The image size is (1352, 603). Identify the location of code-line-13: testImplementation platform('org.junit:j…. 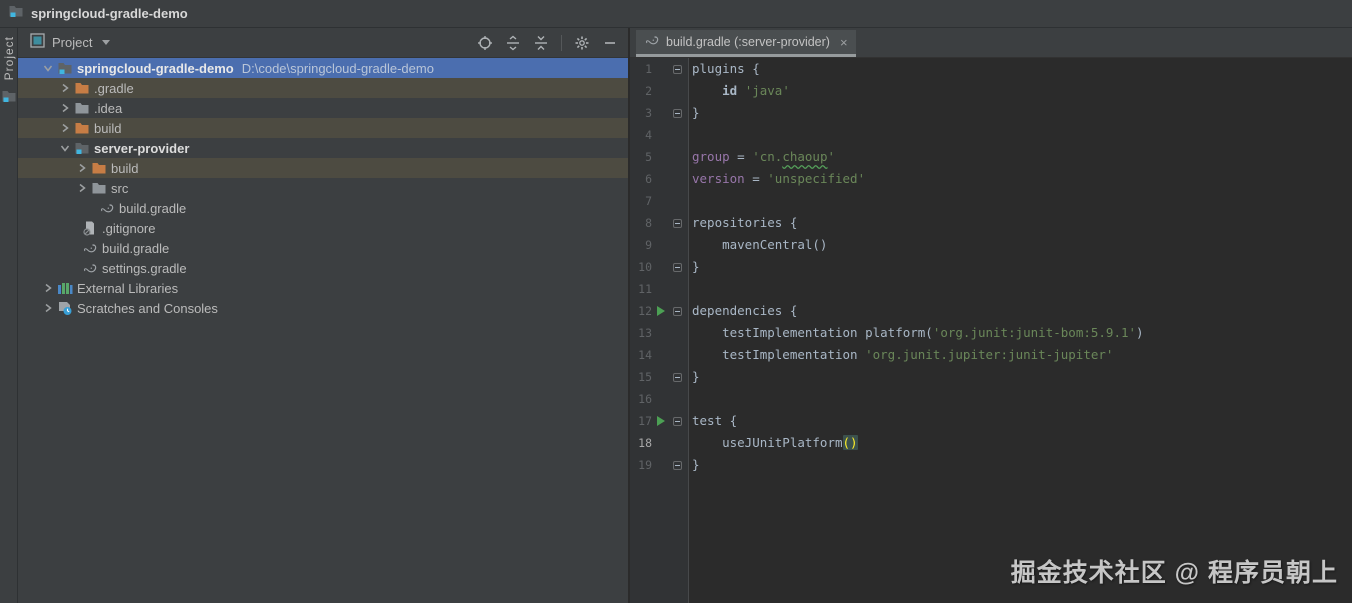
(1022, 333).